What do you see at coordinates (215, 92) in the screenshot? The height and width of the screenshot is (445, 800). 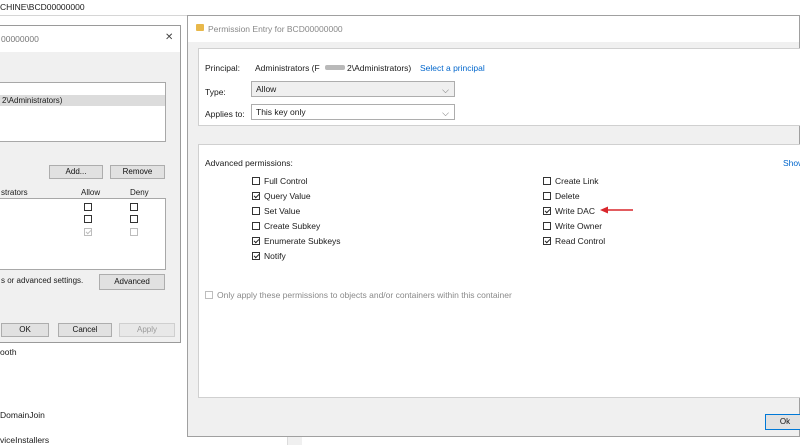 I see `type-label: Type:` at bounding box center [215, 92].